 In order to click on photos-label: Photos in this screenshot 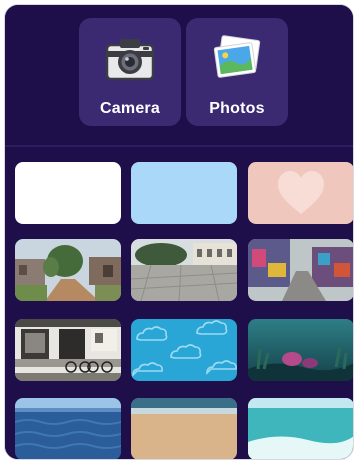, I will do `click(237, 108)`.